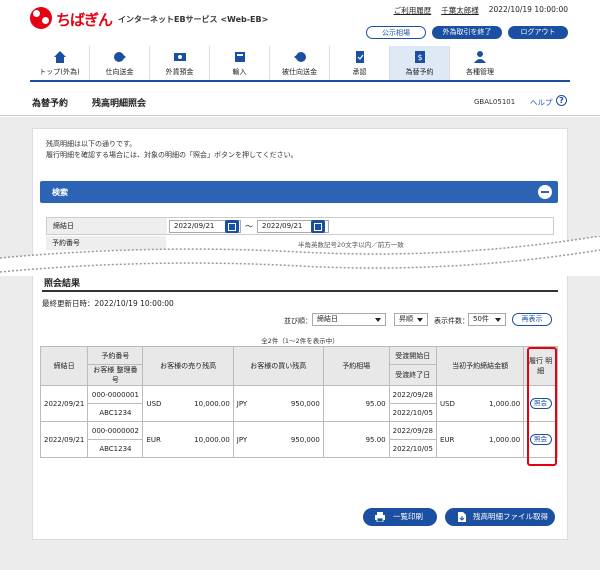  What do you see at coordinates (299, 72) in the screenshot?
I see `nav-label: 被仕向送金` at bounding box center [299, 72].